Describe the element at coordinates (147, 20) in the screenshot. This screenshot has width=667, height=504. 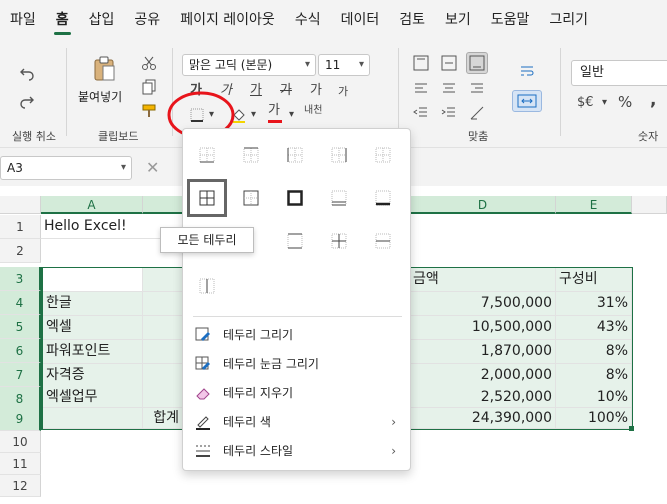
I see `tab-share: 공유` at that location.